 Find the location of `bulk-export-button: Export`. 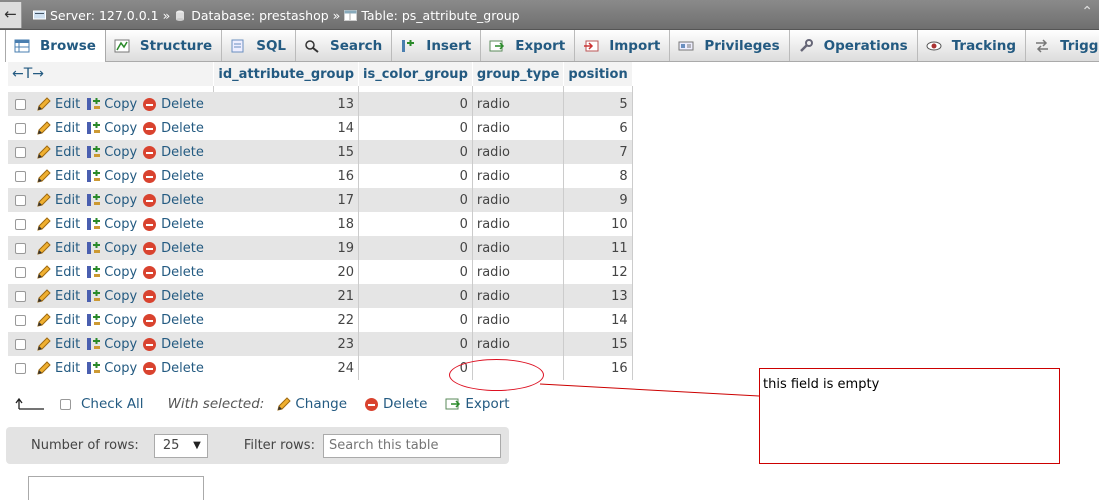

bulk-export-button: Export is located at coordinates (477, 404).